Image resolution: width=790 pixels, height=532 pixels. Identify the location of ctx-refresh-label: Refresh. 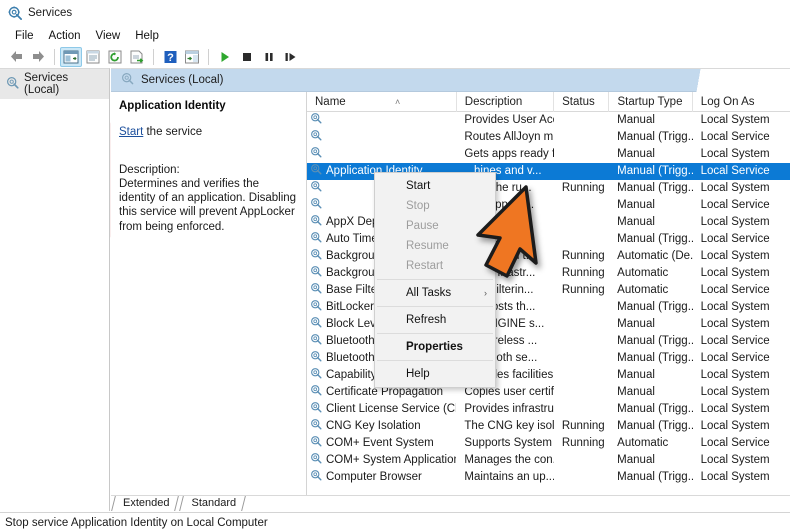
(426, 320).